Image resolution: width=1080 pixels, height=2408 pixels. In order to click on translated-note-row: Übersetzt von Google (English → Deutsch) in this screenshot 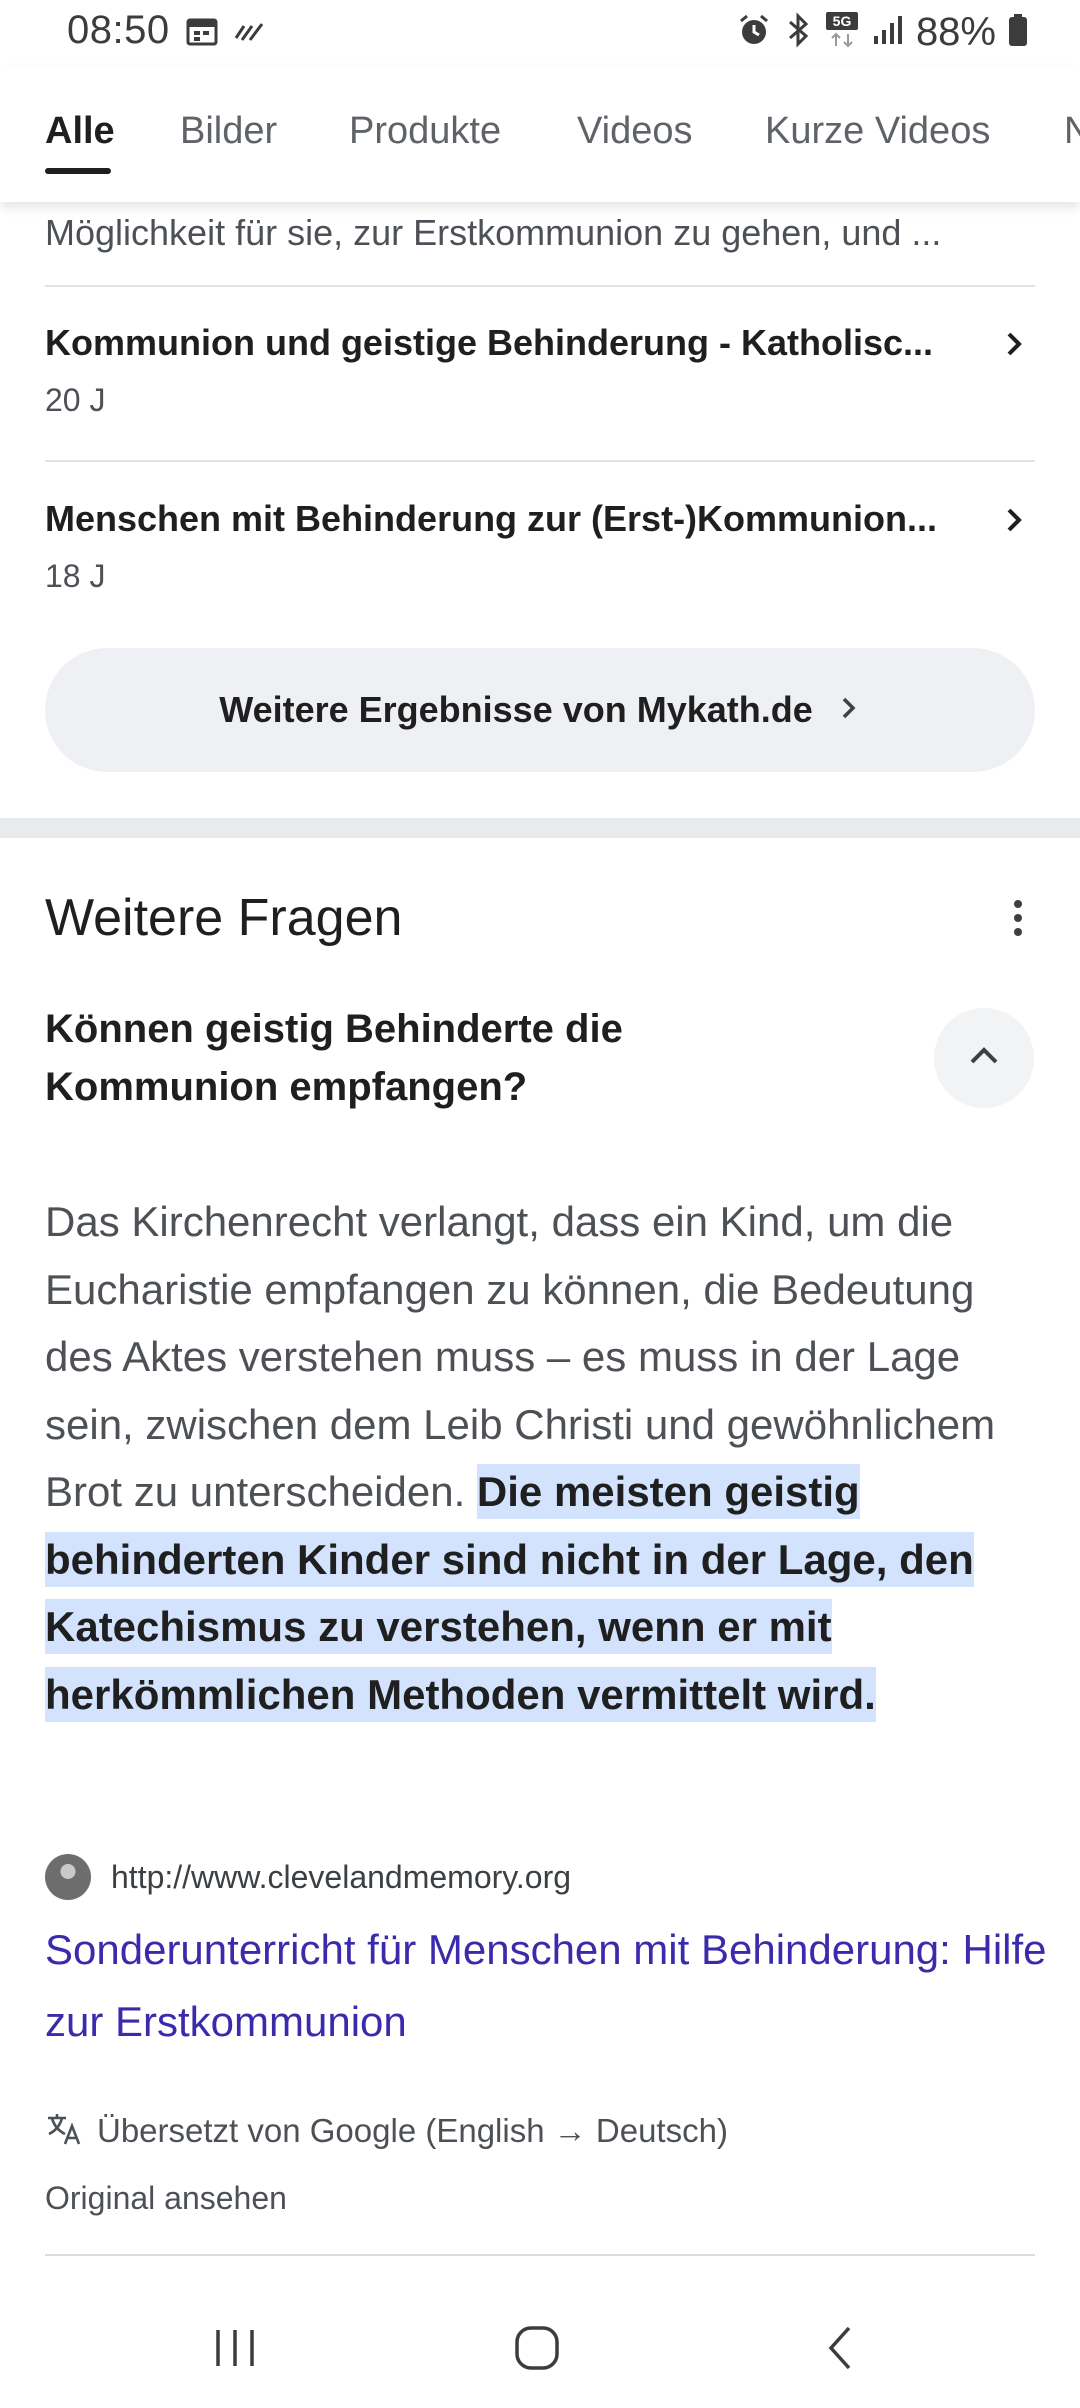, I will do `click(386, 2130)`.